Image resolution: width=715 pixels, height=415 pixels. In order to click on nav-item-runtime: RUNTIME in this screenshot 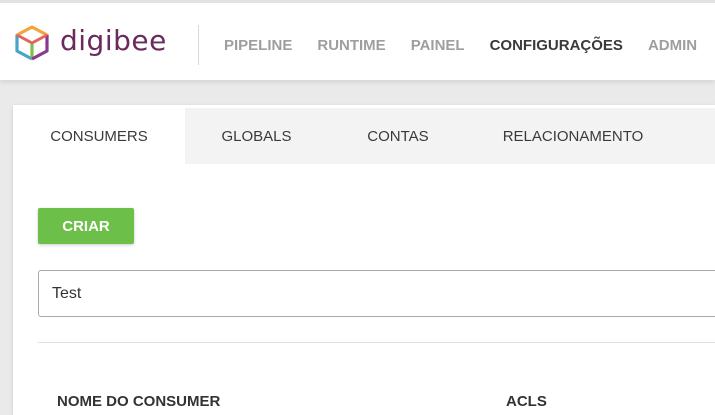, I will do `click(351, 45)`.